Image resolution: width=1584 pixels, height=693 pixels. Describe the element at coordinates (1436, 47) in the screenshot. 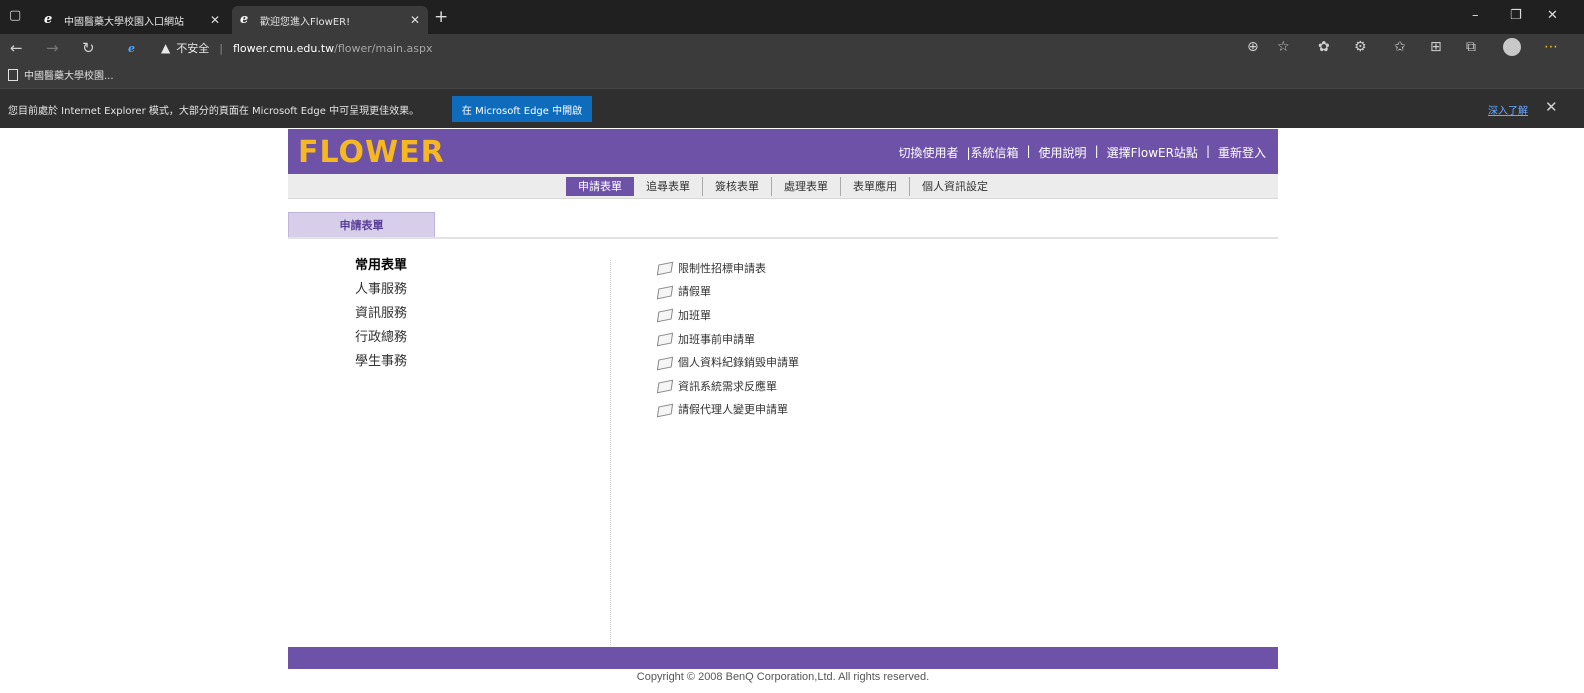

I see `collections-icon: ⊞` at that location.